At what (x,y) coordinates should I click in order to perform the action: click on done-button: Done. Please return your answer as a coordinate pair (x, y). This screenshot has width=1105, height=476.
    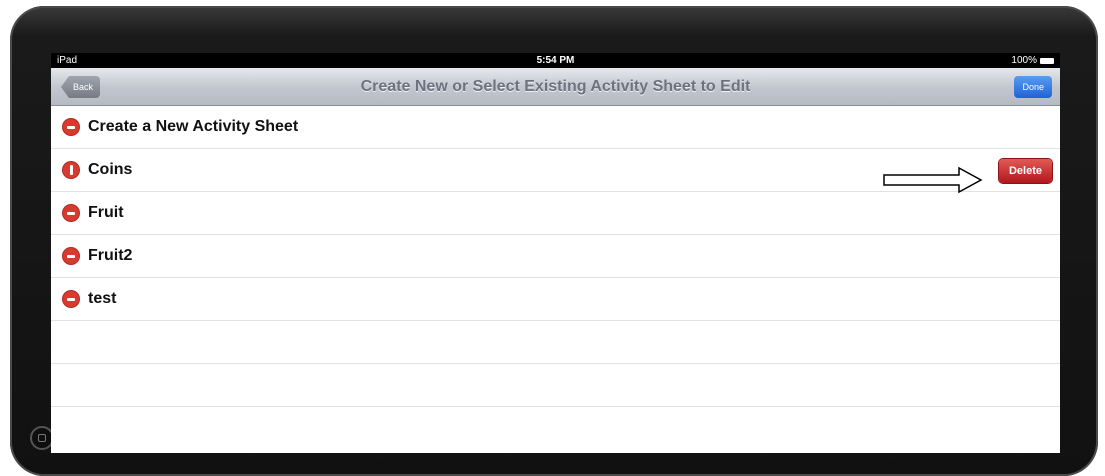
    Looking at the image, I should click on (1033, 87).